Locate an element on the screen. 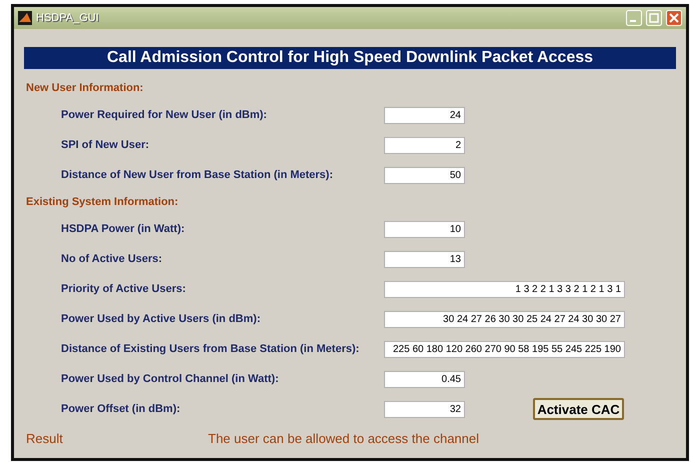 Image resolution: width=691 pixels, height=462 pixels. app-icon is located at coordinates (25, 18).